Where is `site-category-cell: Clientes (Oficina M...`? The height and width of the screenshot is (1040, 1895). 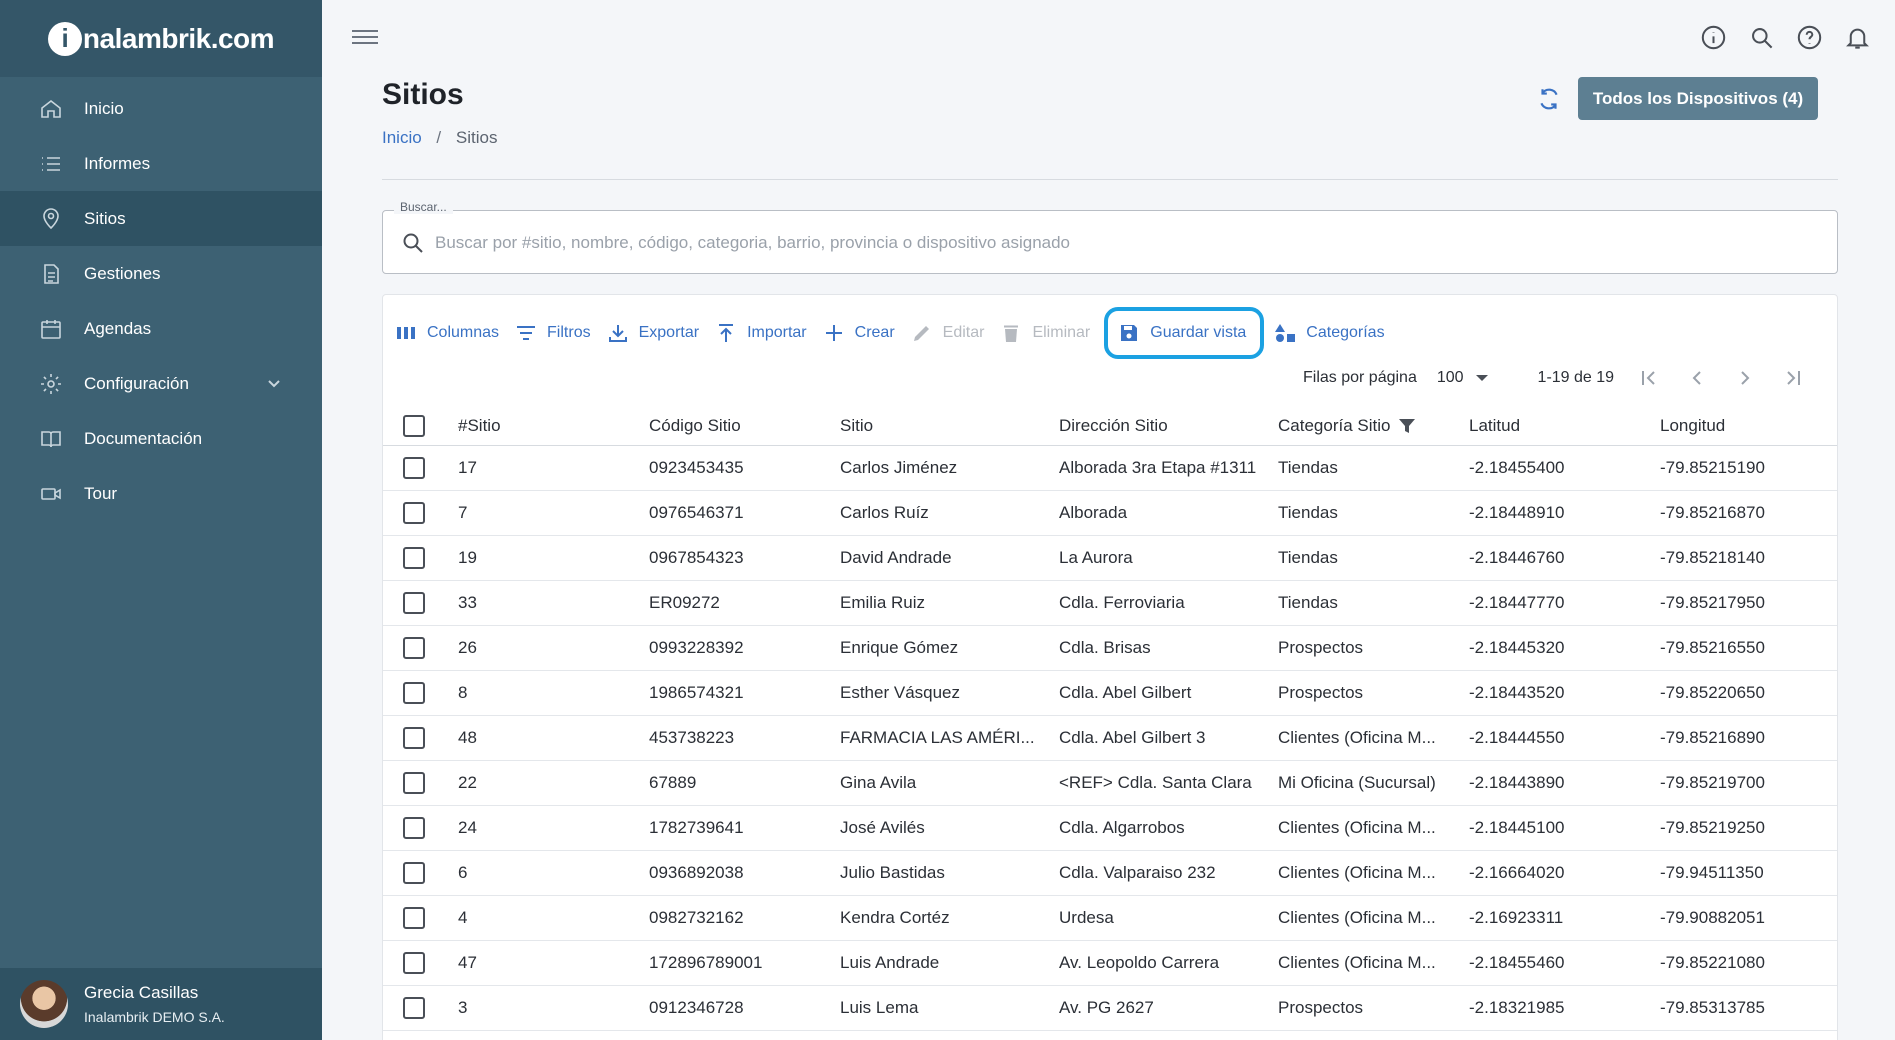 site-category-cell: Clientes (Oficina M... is located at coordinates (1357, 872).